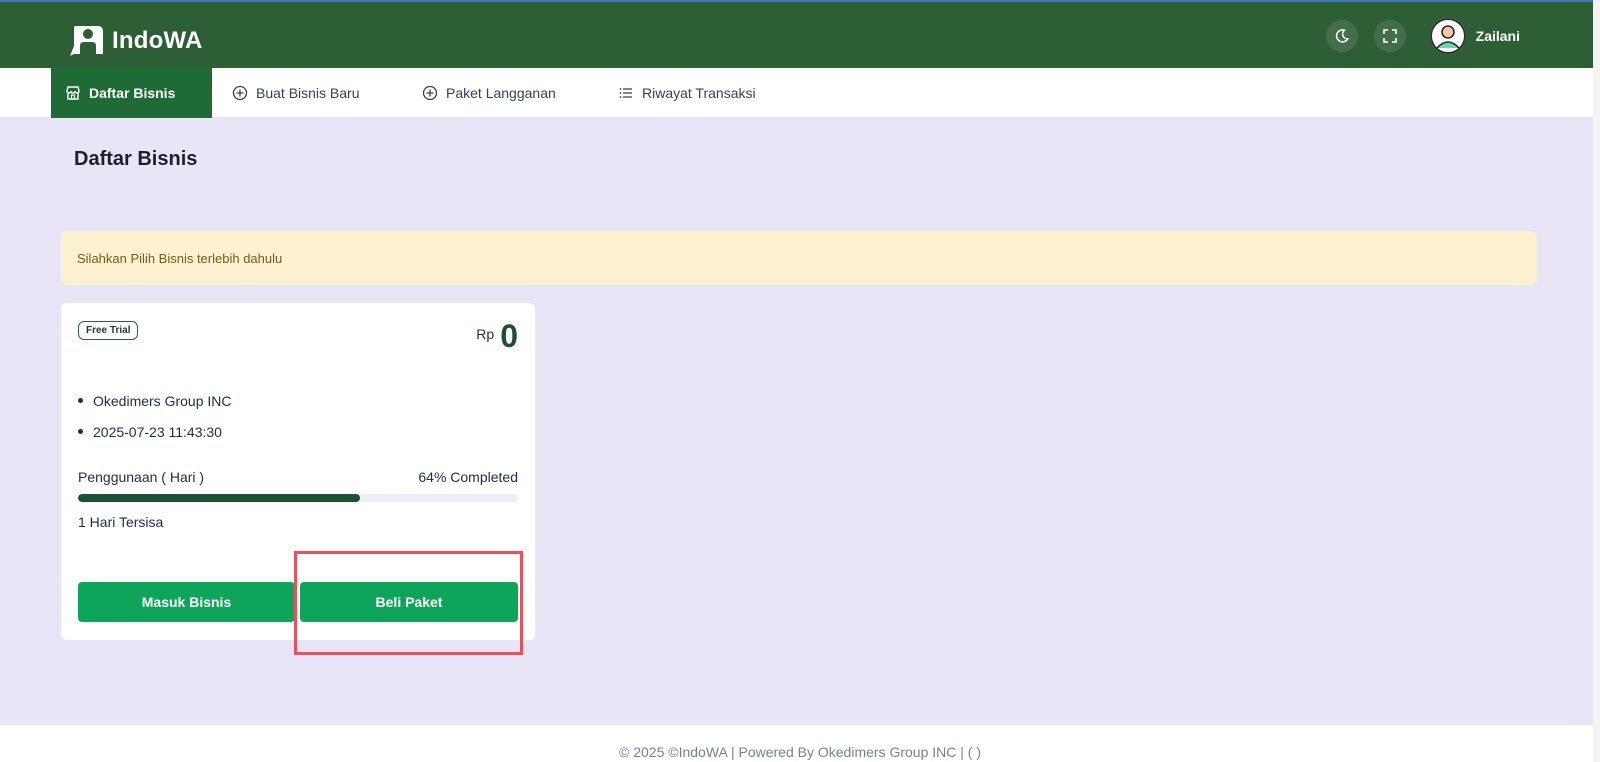 The height and width of the screenshot is (762, 1600). I want to click on nav-paket-langganan: Paket Langganan, so click(489, 93).